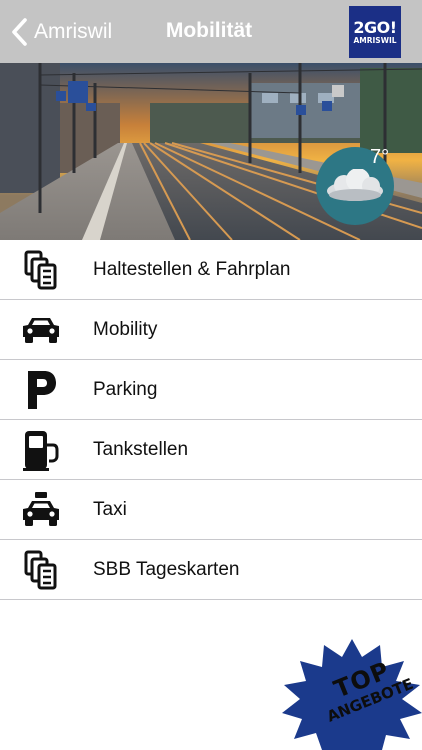 The width and height of the screenshot is (422, 750). I want to click on list-item-label: SBB Tageskarten, so click(166, 569).